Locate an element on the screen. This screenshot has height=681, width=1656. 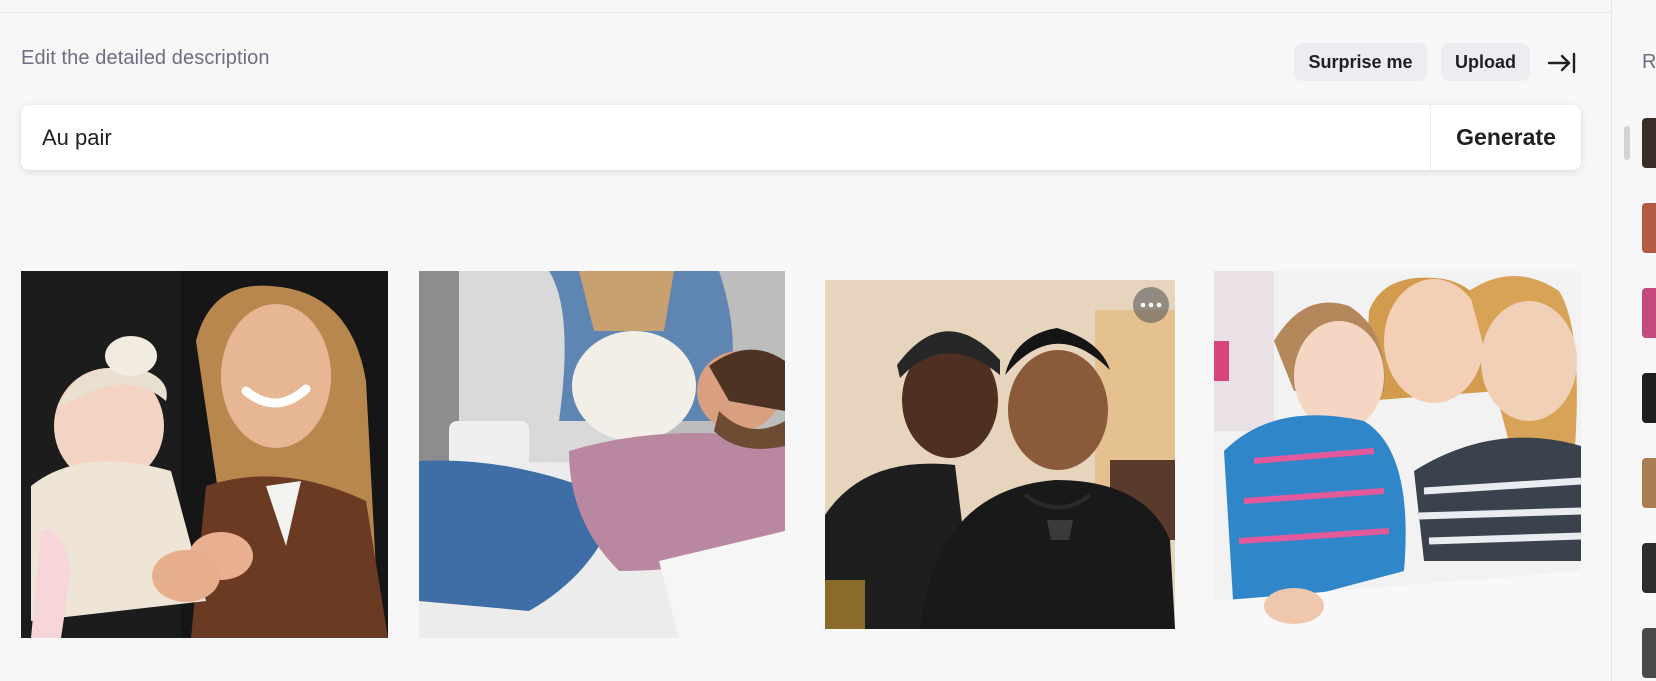
prompt-bar: Generate is located at coordinates (801, 137).